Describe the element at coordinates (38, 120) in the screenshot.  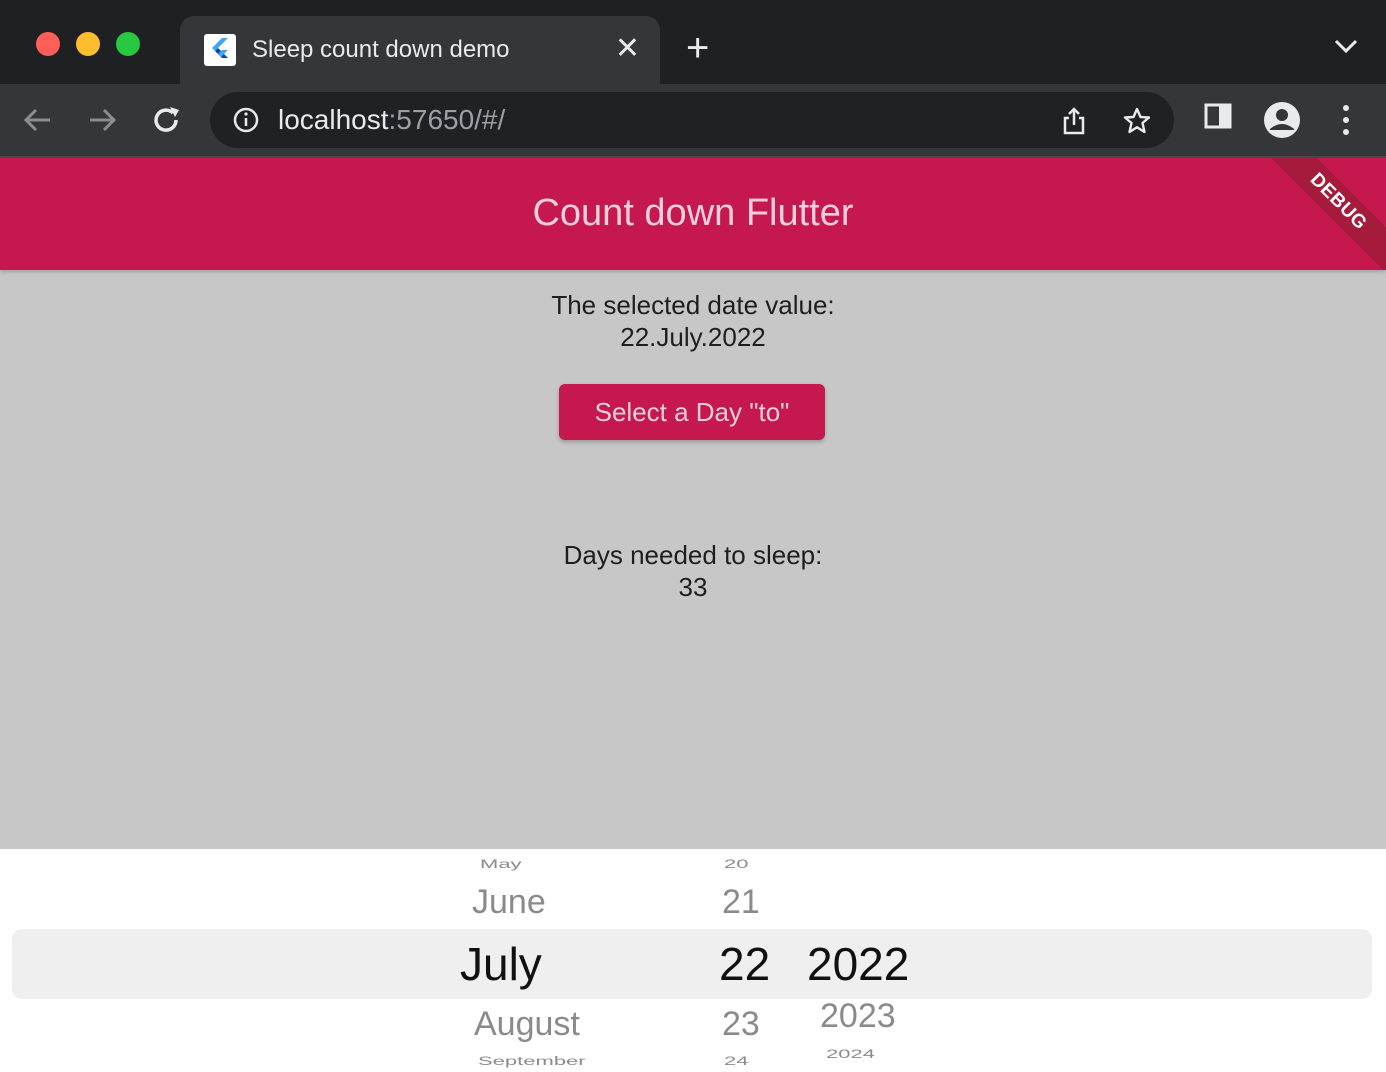
I see `back-arrow-icon` at that location.